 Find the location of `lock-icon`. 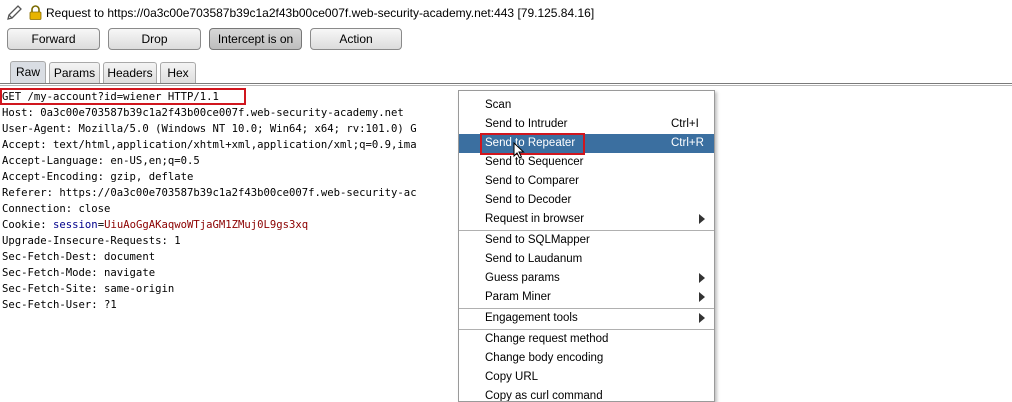

lock-icon is located at coordinates (35, 12).